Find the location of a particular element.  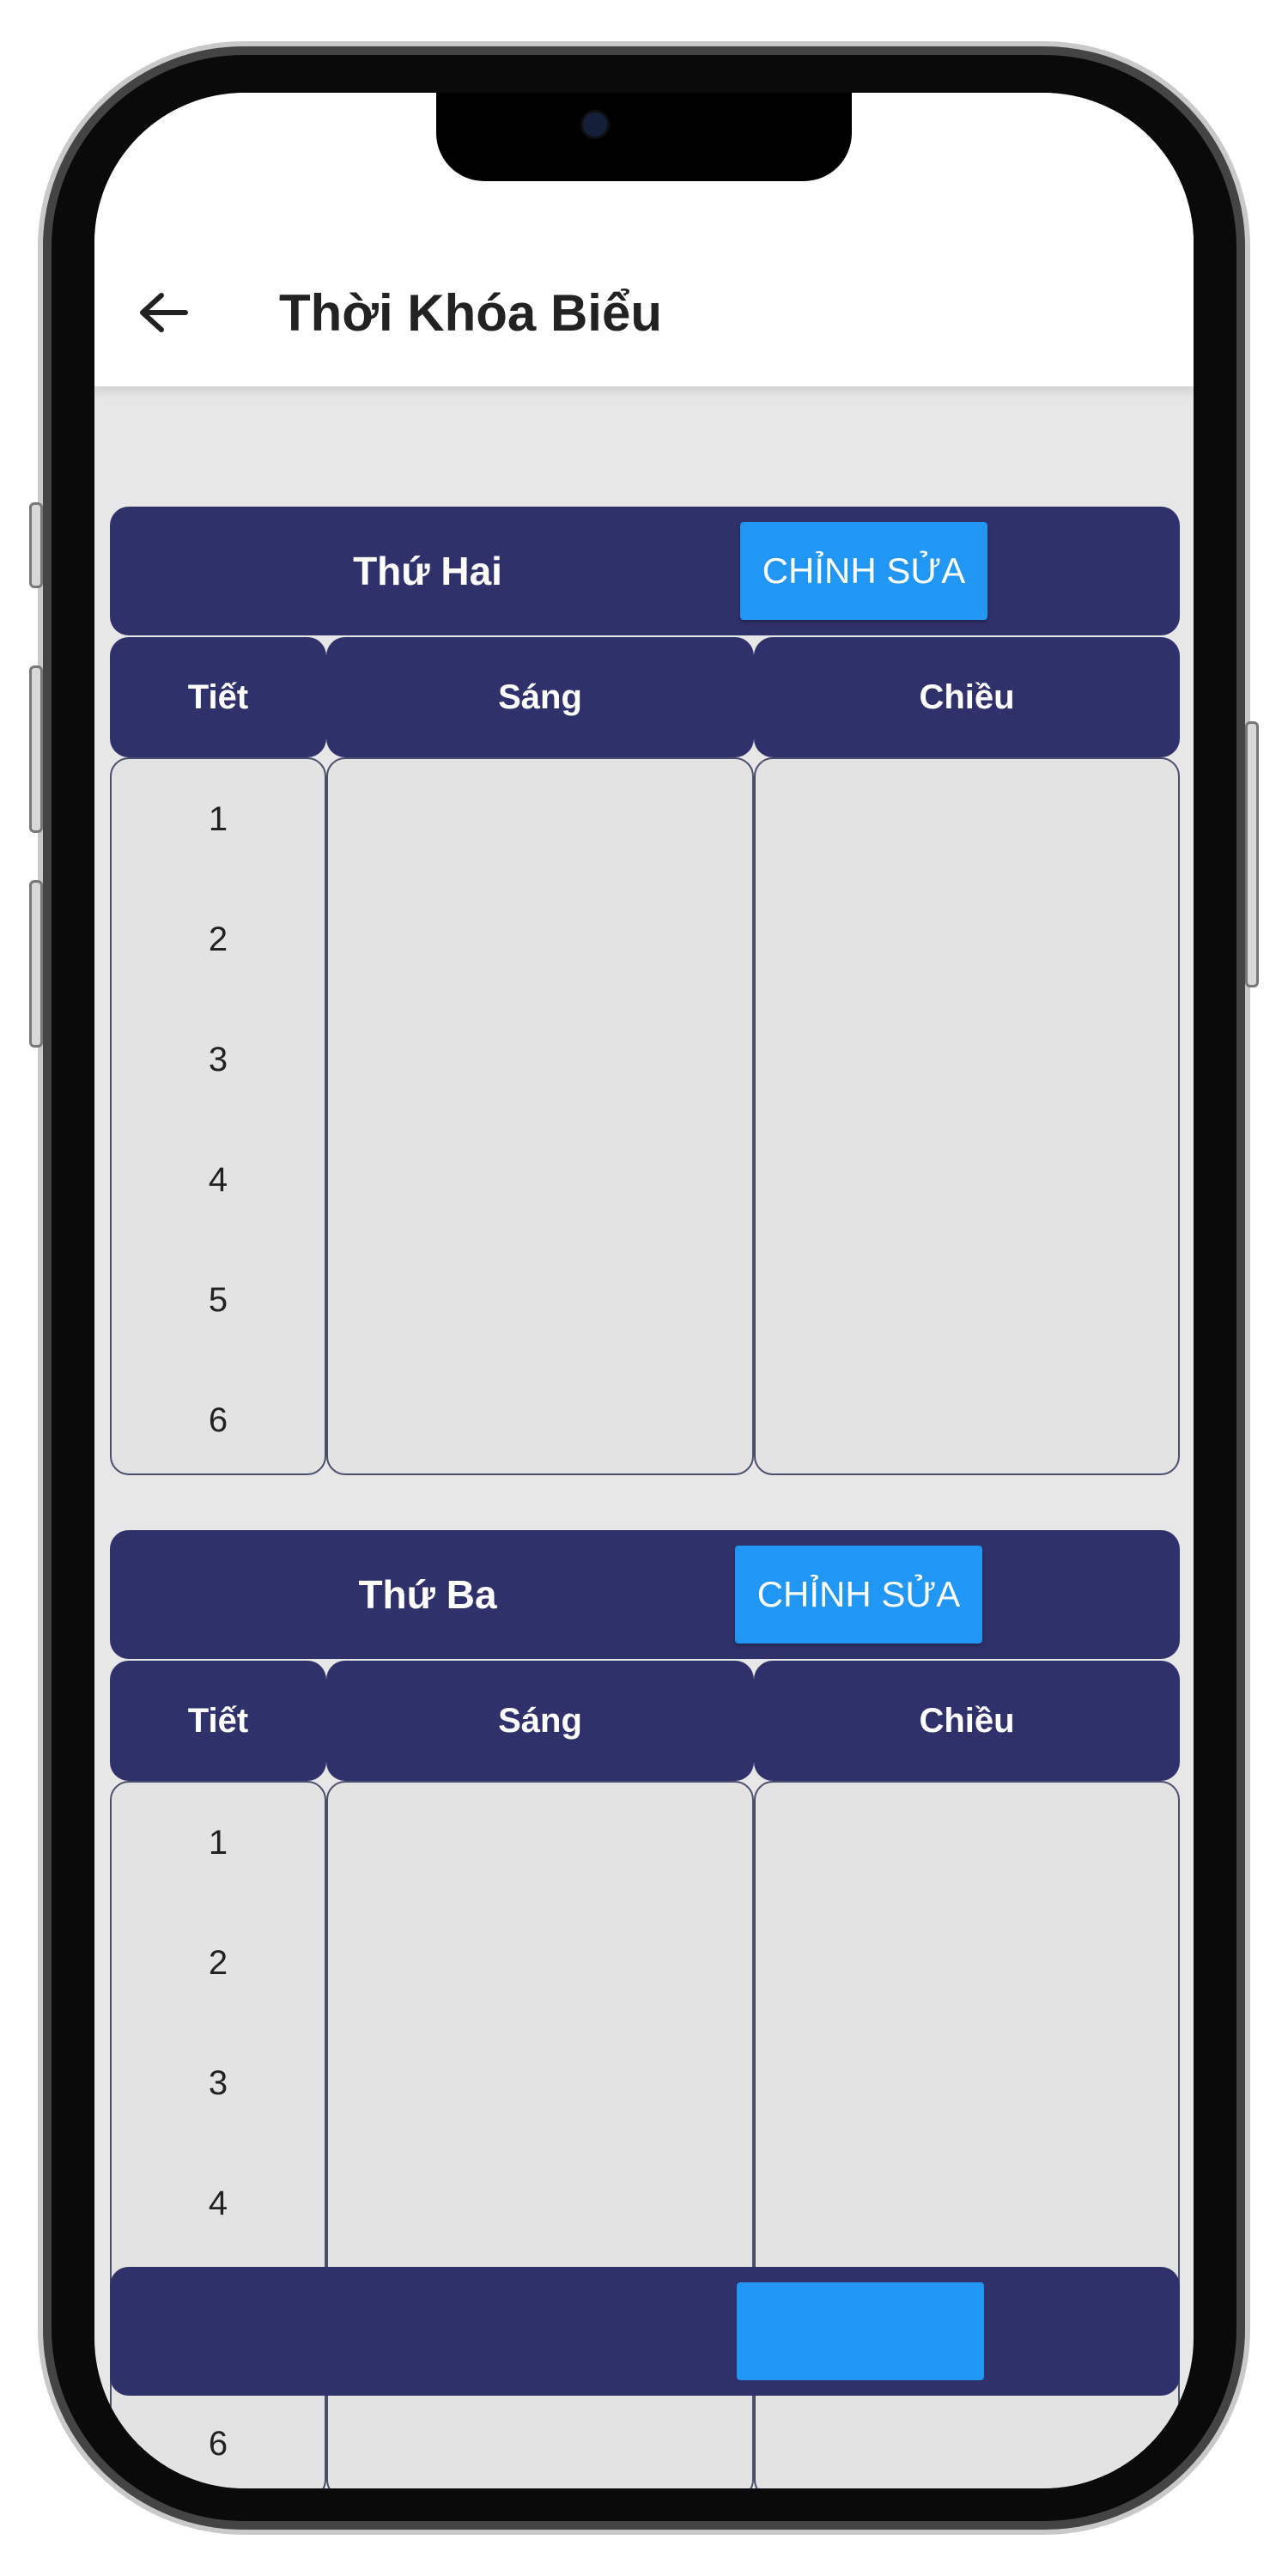

day-header: Thứ Ba CHỈNH SỬA is located at coordinates (645, 1594).